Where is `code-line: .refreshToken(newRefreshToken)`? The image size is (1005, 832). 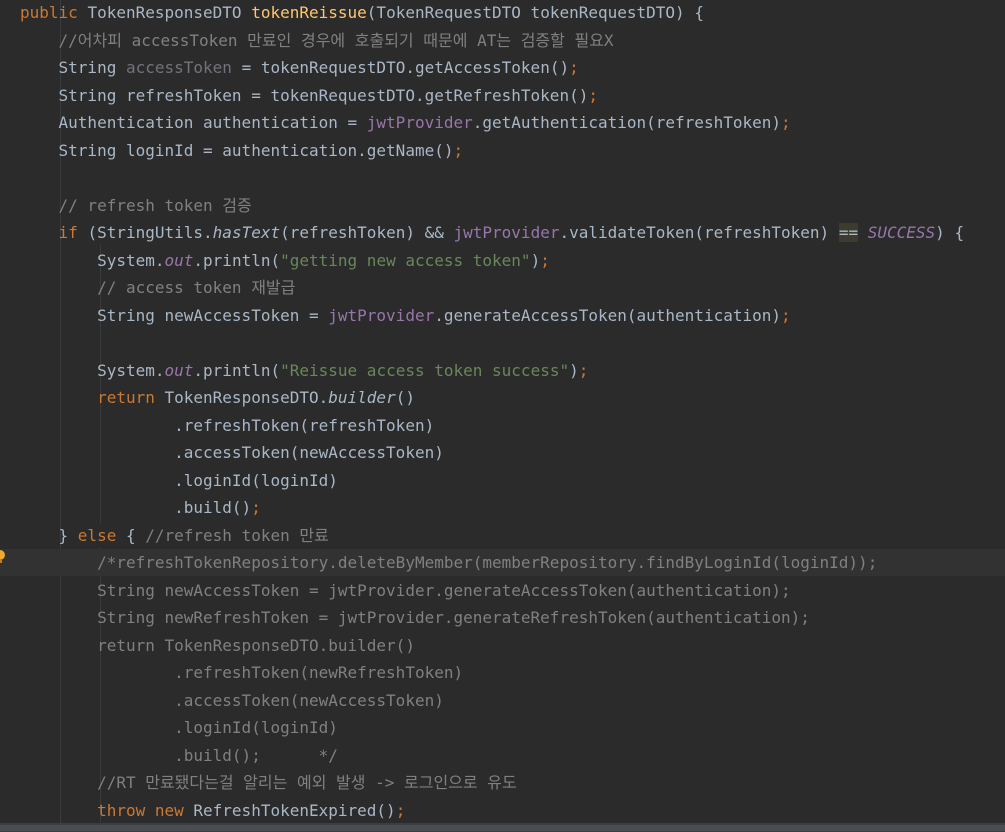
code-line: .refreshToken(newRefreshToken) is located at coordinates (502, 672).